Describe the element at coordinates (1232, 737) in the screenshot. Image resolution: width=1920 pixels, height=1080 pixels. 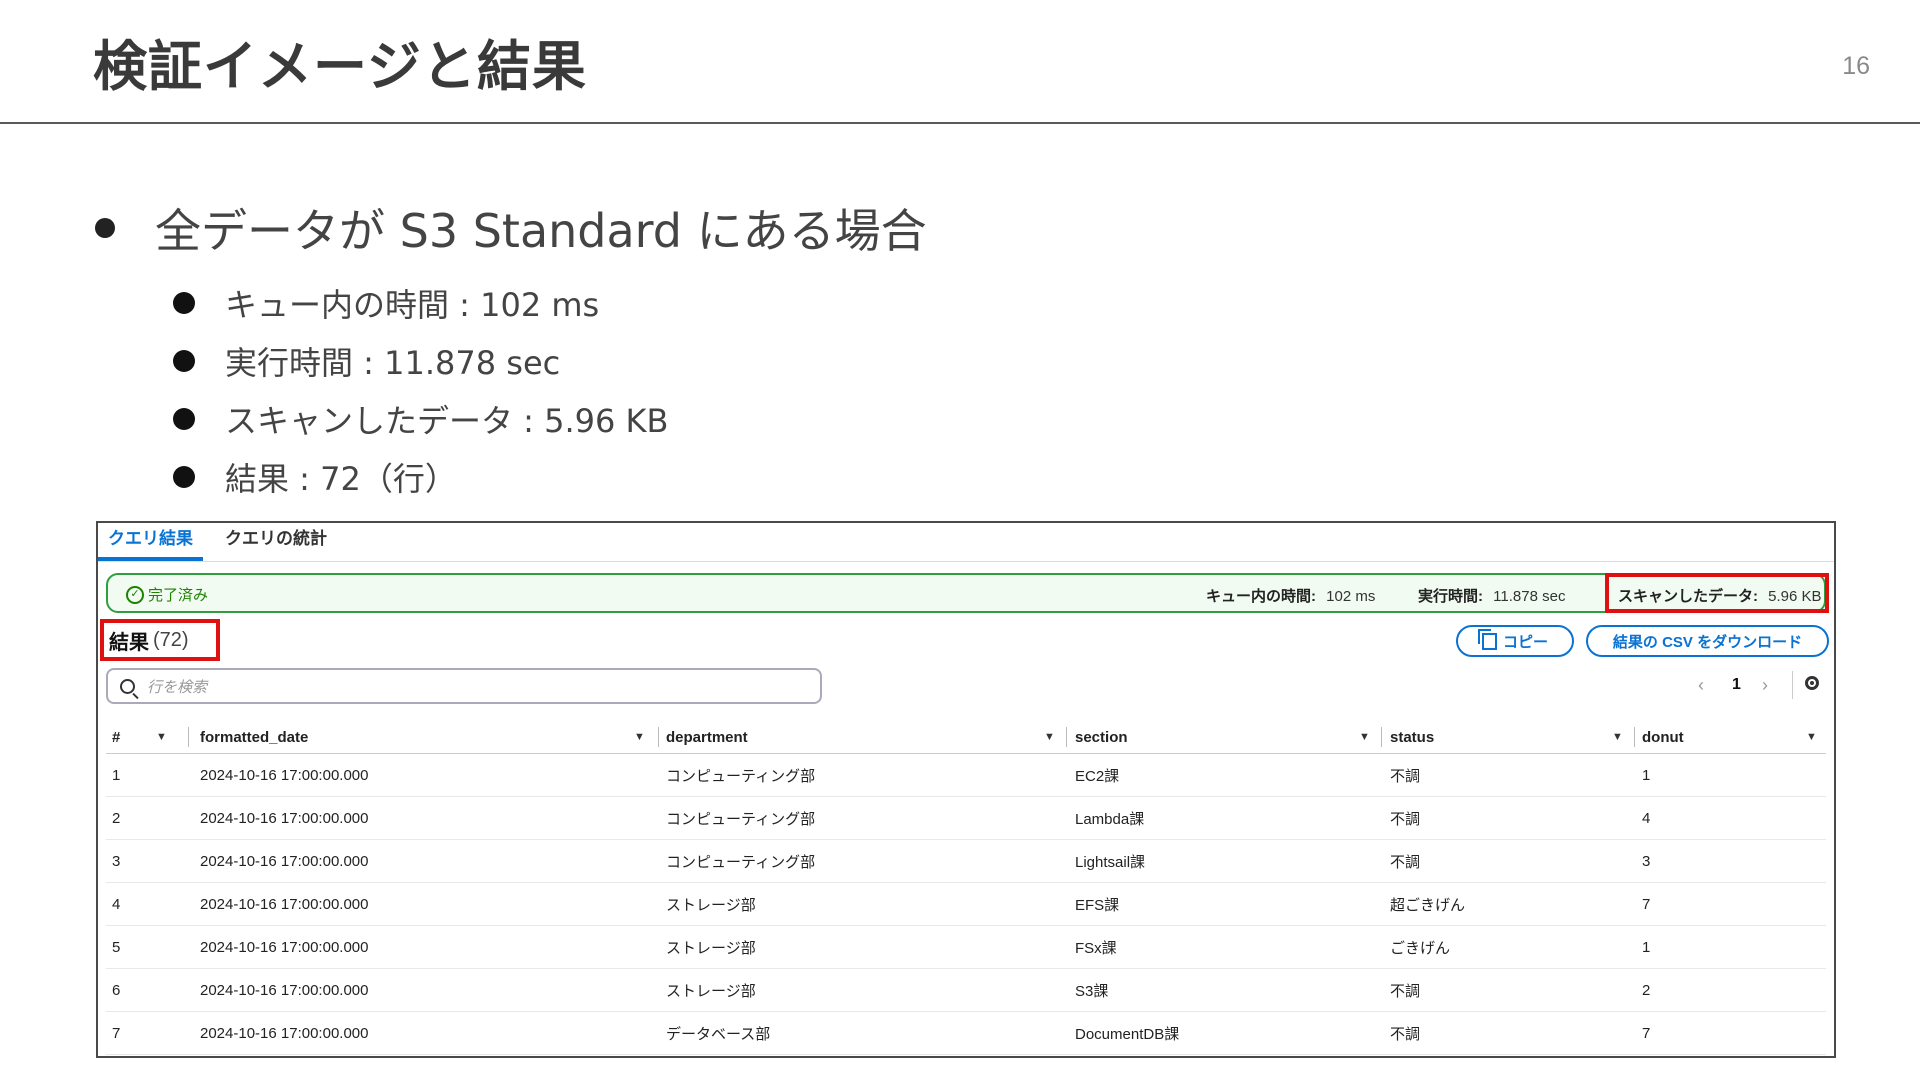
I see `col-header-section: section ▼` at that location.